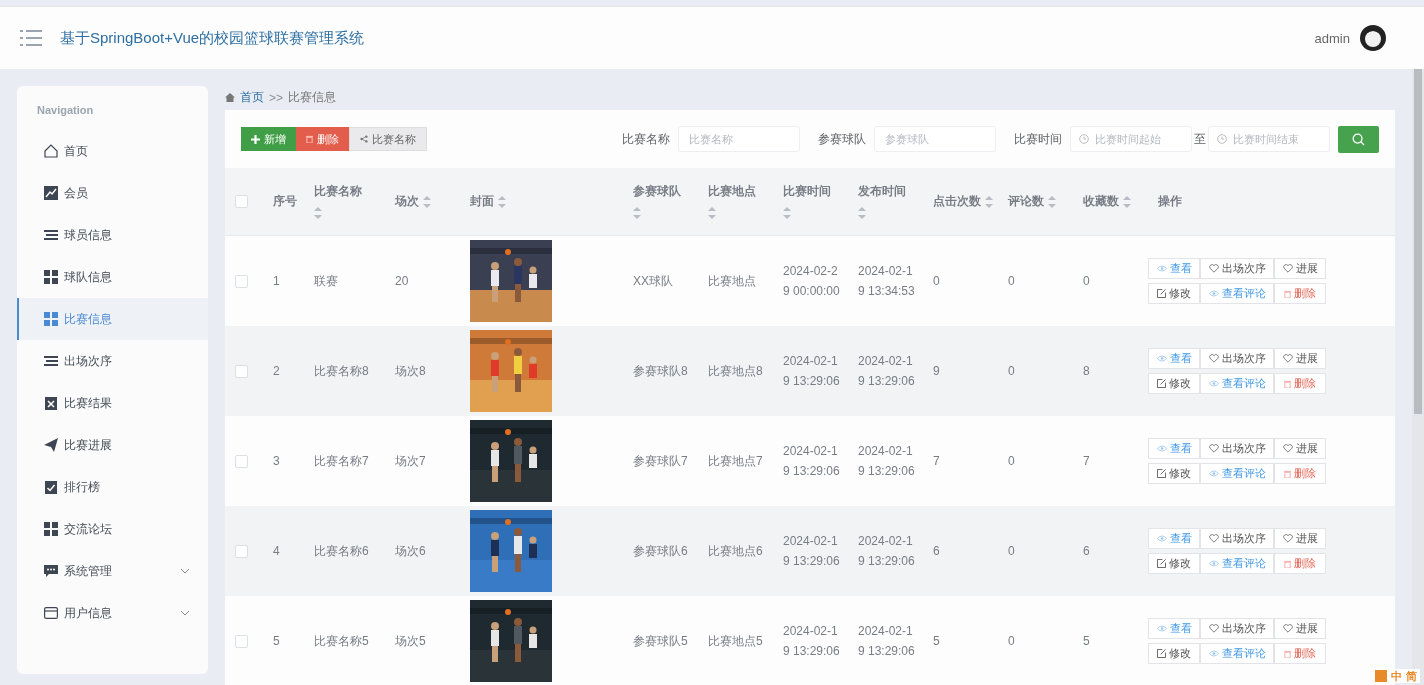 This screenshot has height=685, width=1424. What do you see at coordinates (1107, 201) in the screenshot?
I see `column-header: 收藏数` at bounding box center [1107, 201].